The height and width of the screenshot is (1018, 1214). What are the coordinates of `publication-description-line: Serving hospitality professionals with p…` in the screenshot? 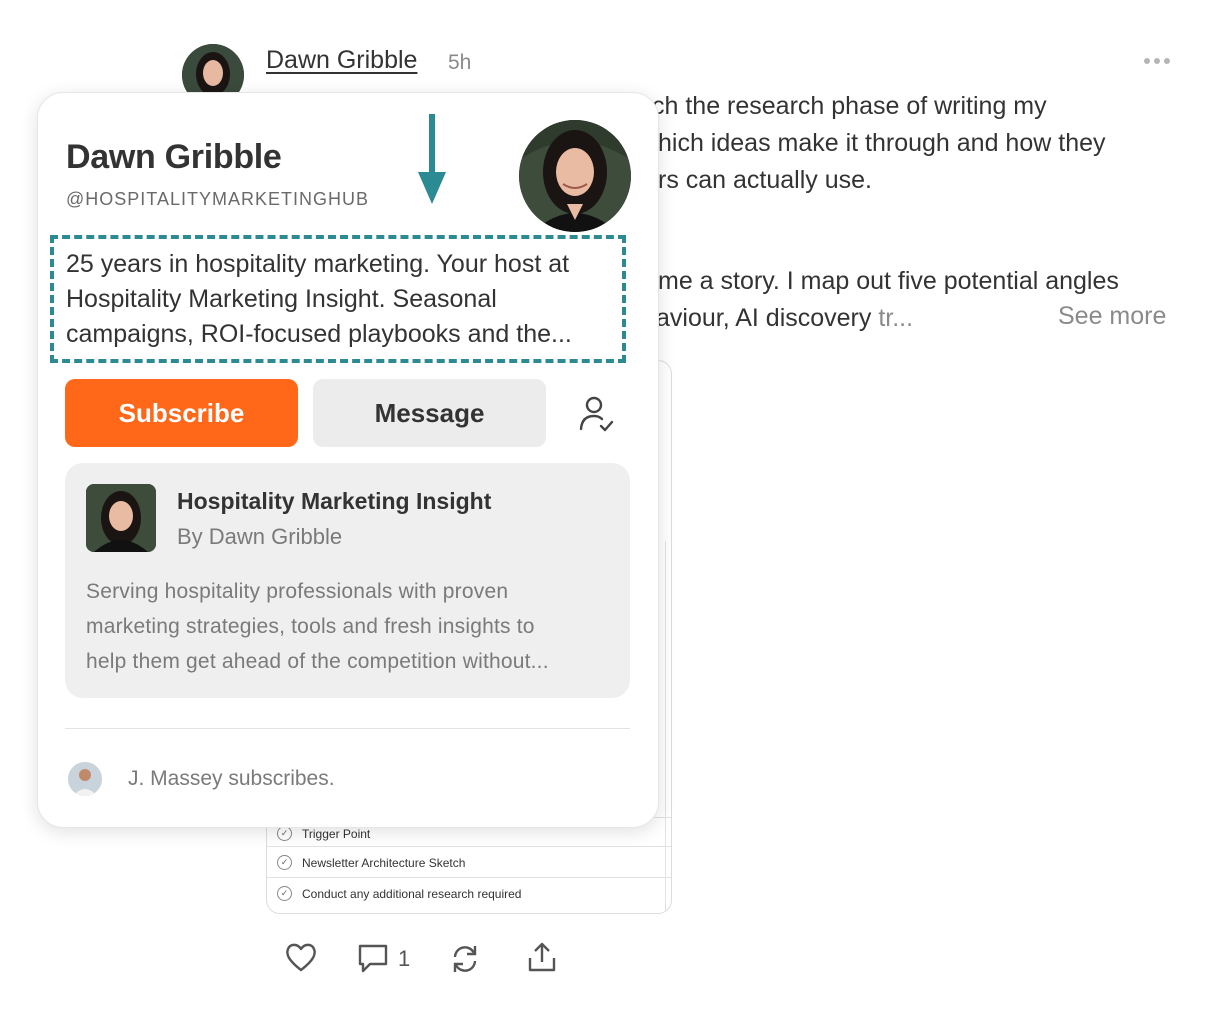 It's located at (297, 591).